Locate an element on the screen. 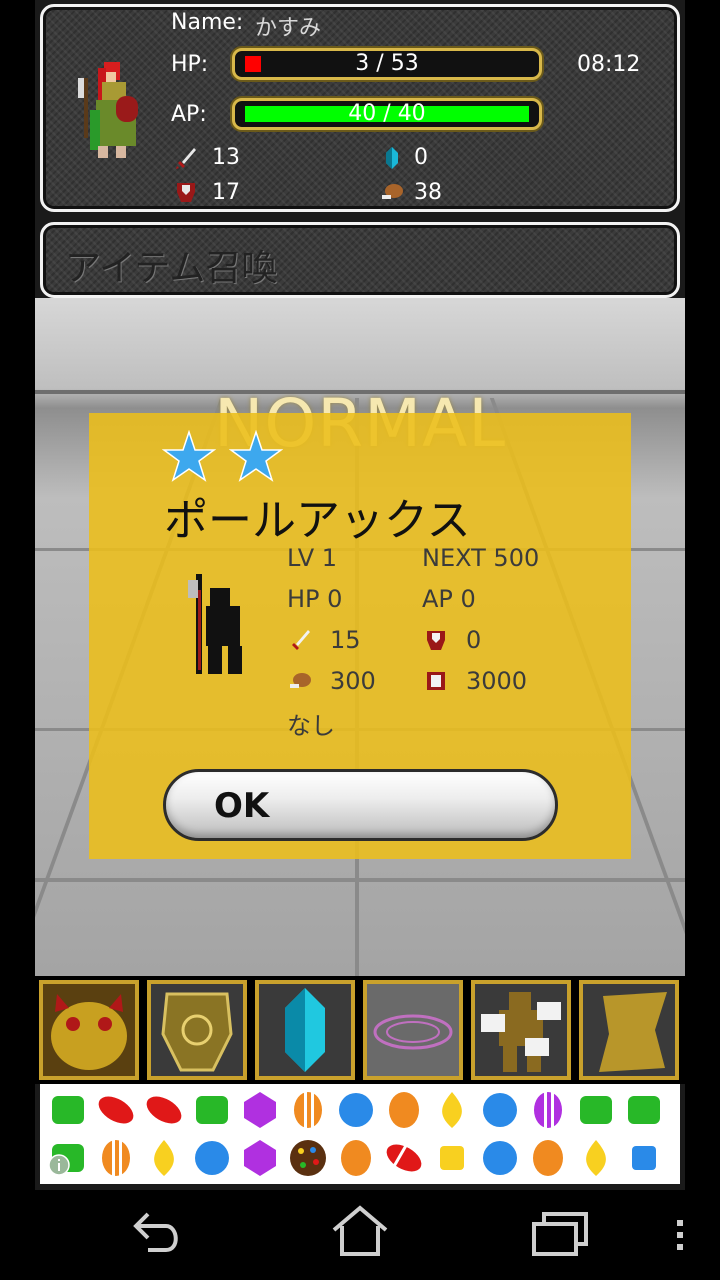  ap-bar-text: 40 / 40 is located at coordinates (387, 113).